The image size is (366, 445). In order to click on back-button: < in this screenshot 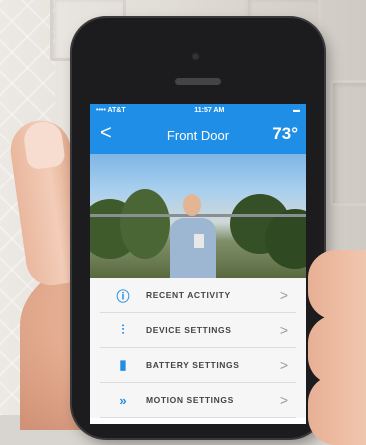, I will do `click(106, 133)`.